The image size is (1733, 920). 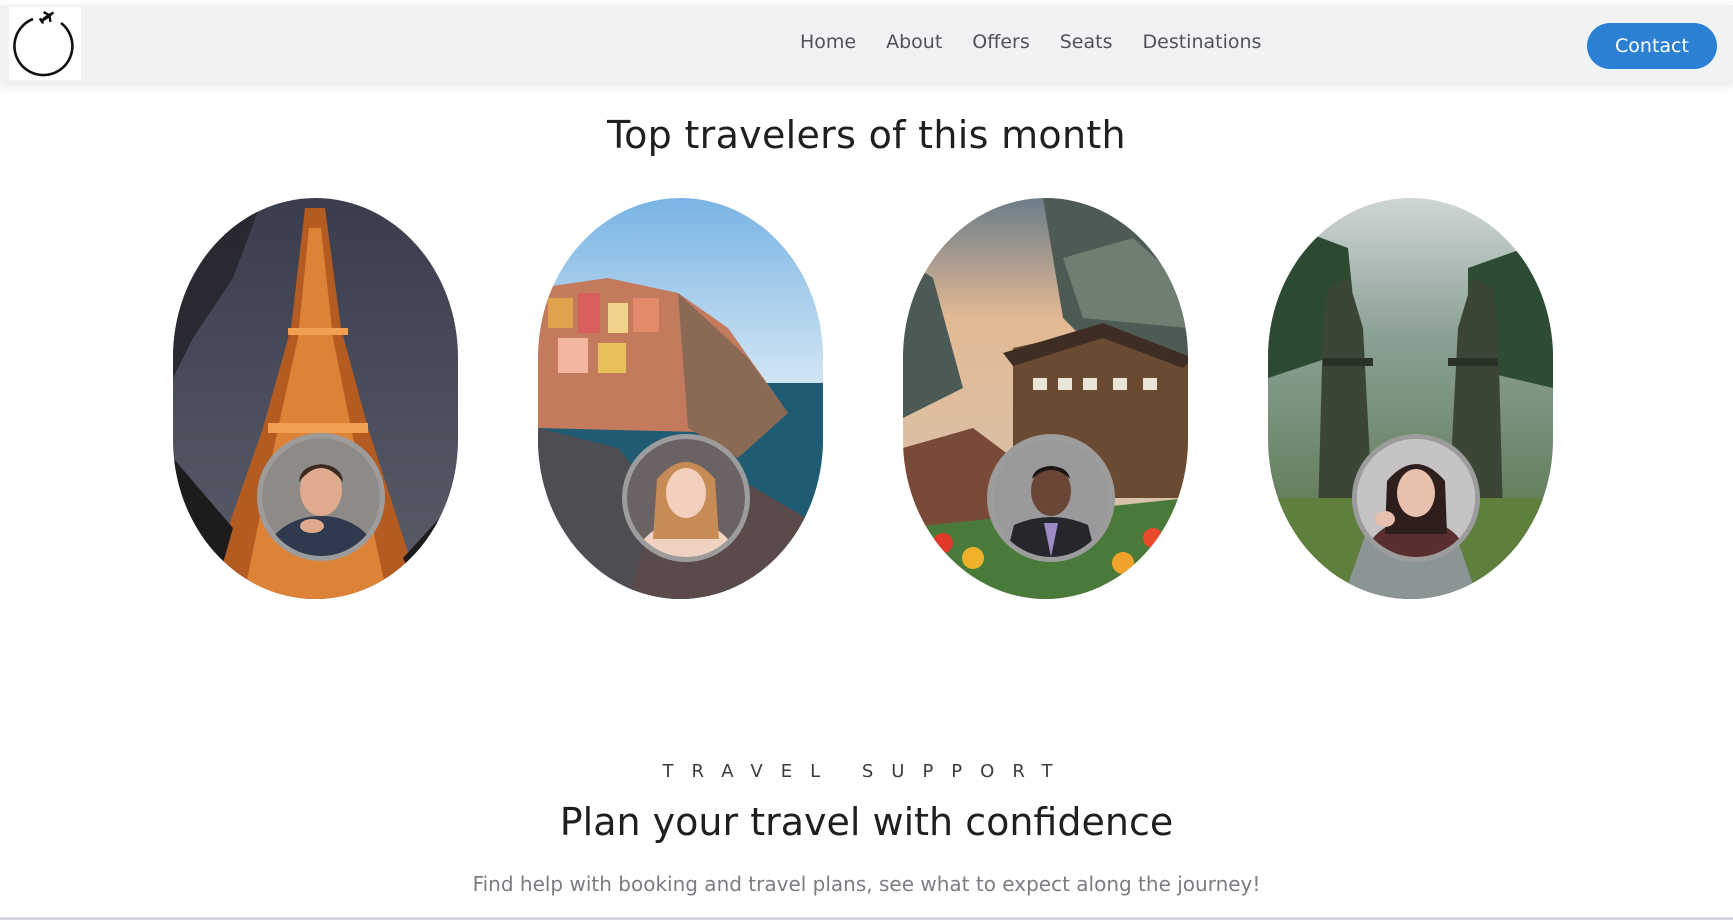 I want to click on travelers-heading: Top travelers of this month, so click(x=866, y=135).